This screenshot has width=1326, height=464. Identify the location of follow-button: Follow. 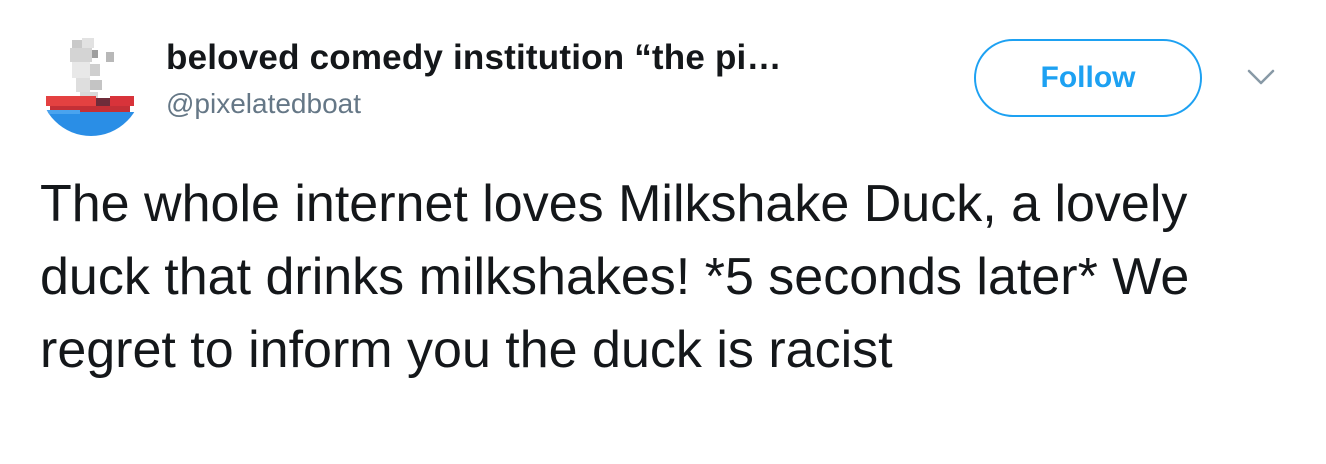
(1088, 78).